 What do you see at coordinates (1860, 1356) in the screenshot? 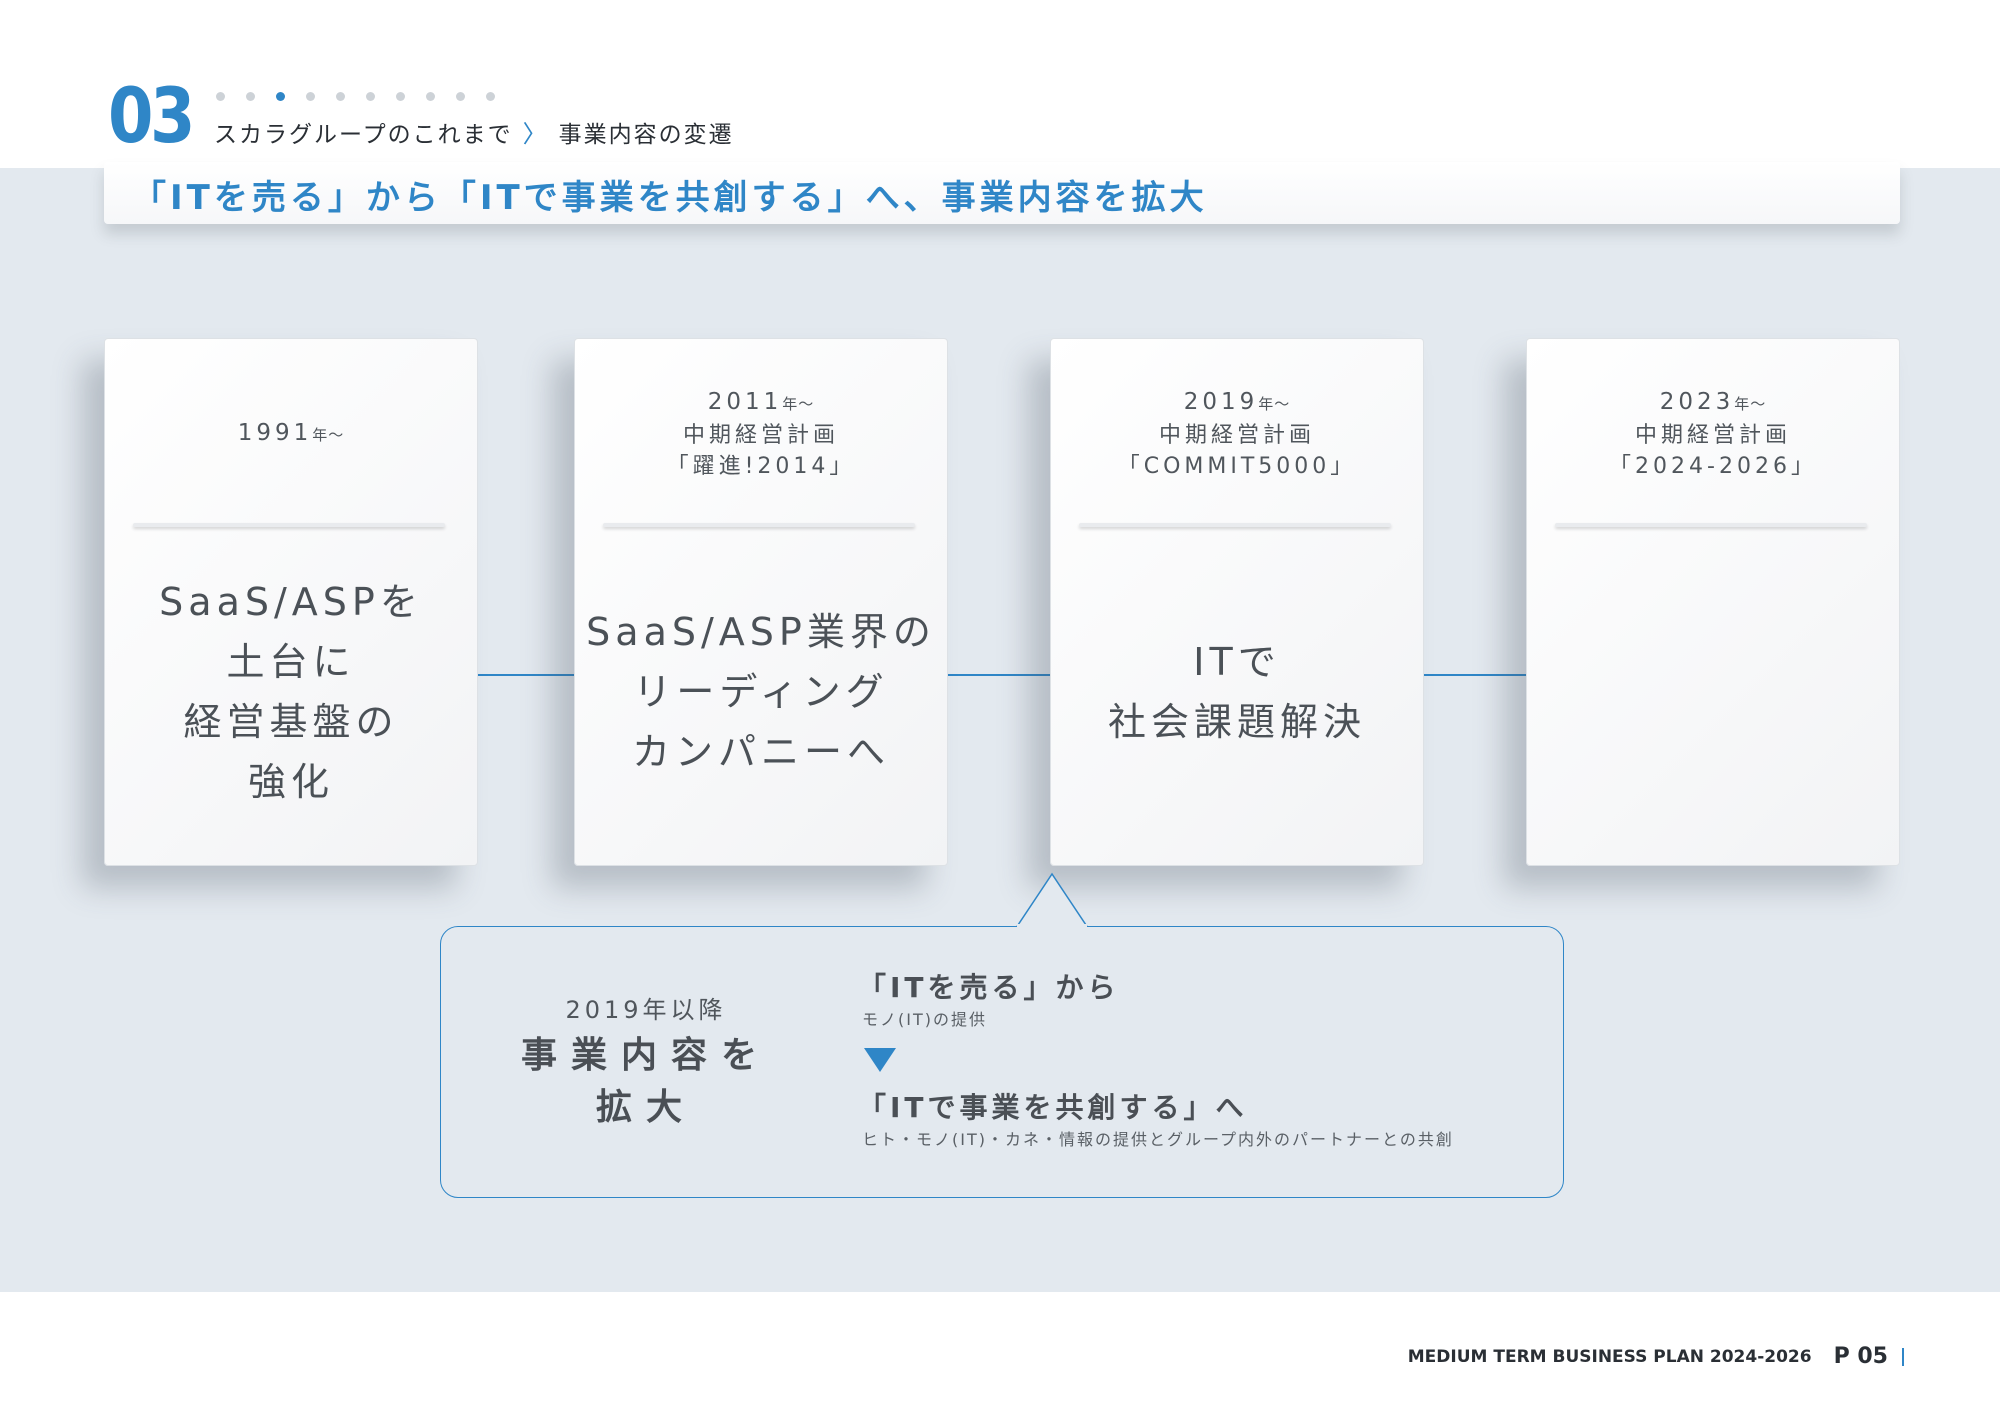
I see `page-number: P 05` at bounding box center [1860, 1356].